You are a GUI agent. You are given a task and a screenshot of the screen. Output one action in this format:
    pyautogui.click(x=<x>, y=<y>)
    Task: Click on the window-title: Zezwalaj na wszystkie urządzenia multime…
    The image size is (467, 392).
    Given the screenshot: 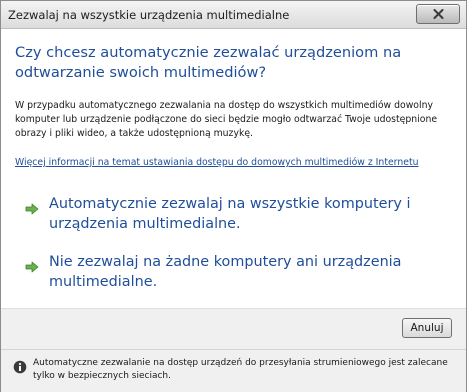 What is the action you would take?
    pyautogui.click(x=149, y=15)
    